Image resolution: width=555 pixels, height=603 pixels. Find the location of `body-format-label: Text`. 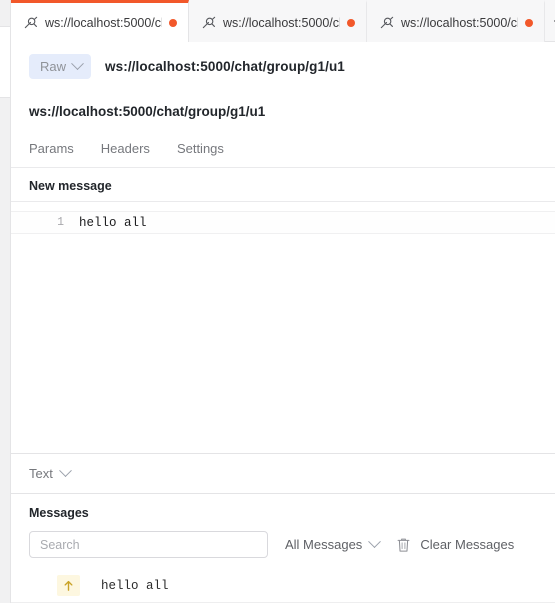

body-format-label: Text is located at coordinates (41, 473).